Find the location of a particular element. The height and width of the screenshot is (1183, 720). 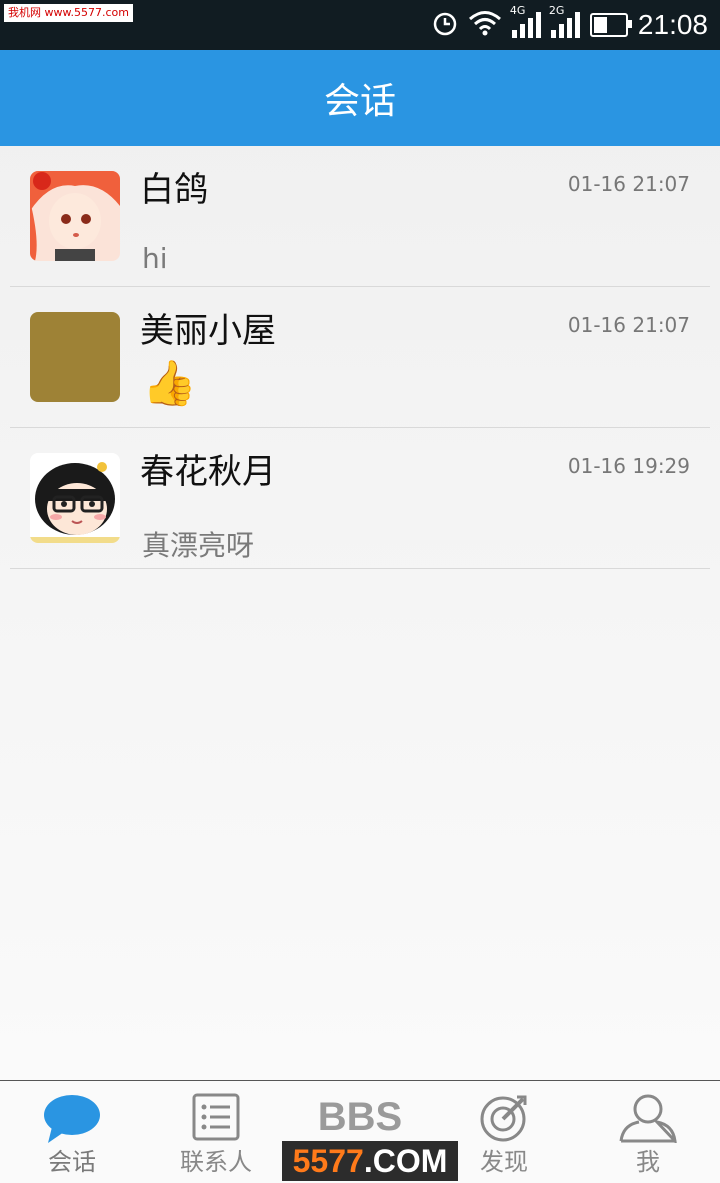

net-4g-label: 4G is located at coordinates (517, 10).